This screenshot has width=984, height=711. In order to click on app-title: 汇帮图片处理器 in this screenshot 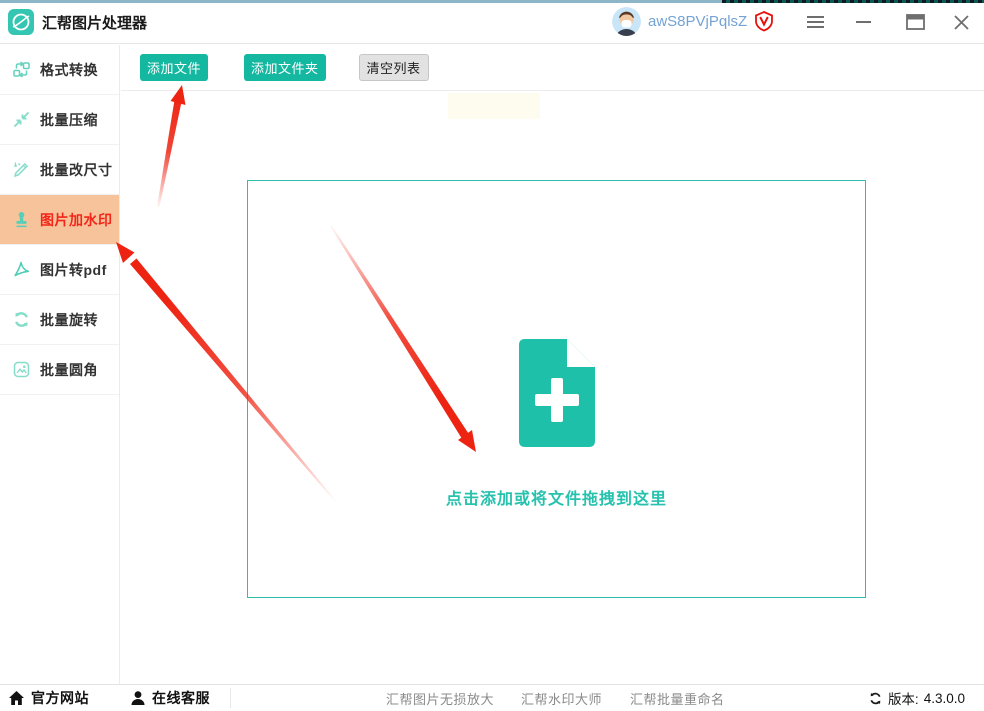, I will do `click(95, 23)`.